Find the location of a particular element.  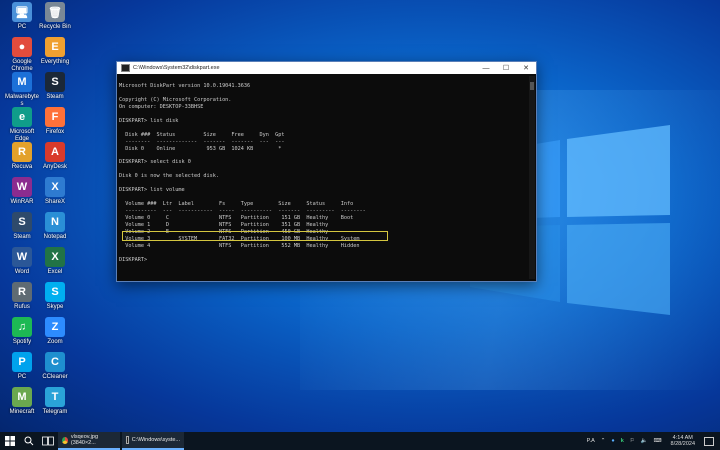

system-tray: P.A ⌃ ● k ⚐ 🔈 ⌨ 4:14 AM 8/28/2024 is located at coordinates (652, 441).